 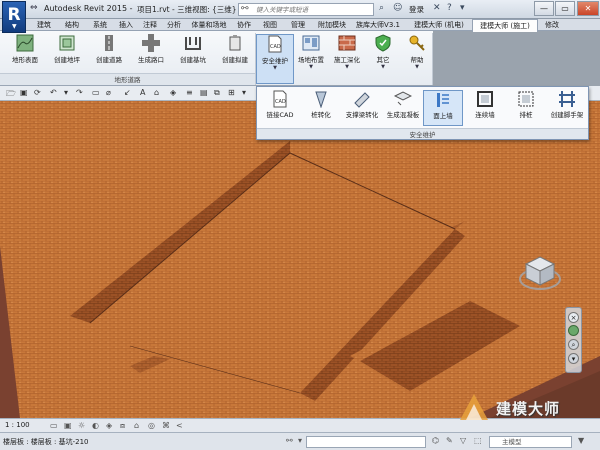 I want to click on view-scale: 1 : 100, so click(x=17, y=425).